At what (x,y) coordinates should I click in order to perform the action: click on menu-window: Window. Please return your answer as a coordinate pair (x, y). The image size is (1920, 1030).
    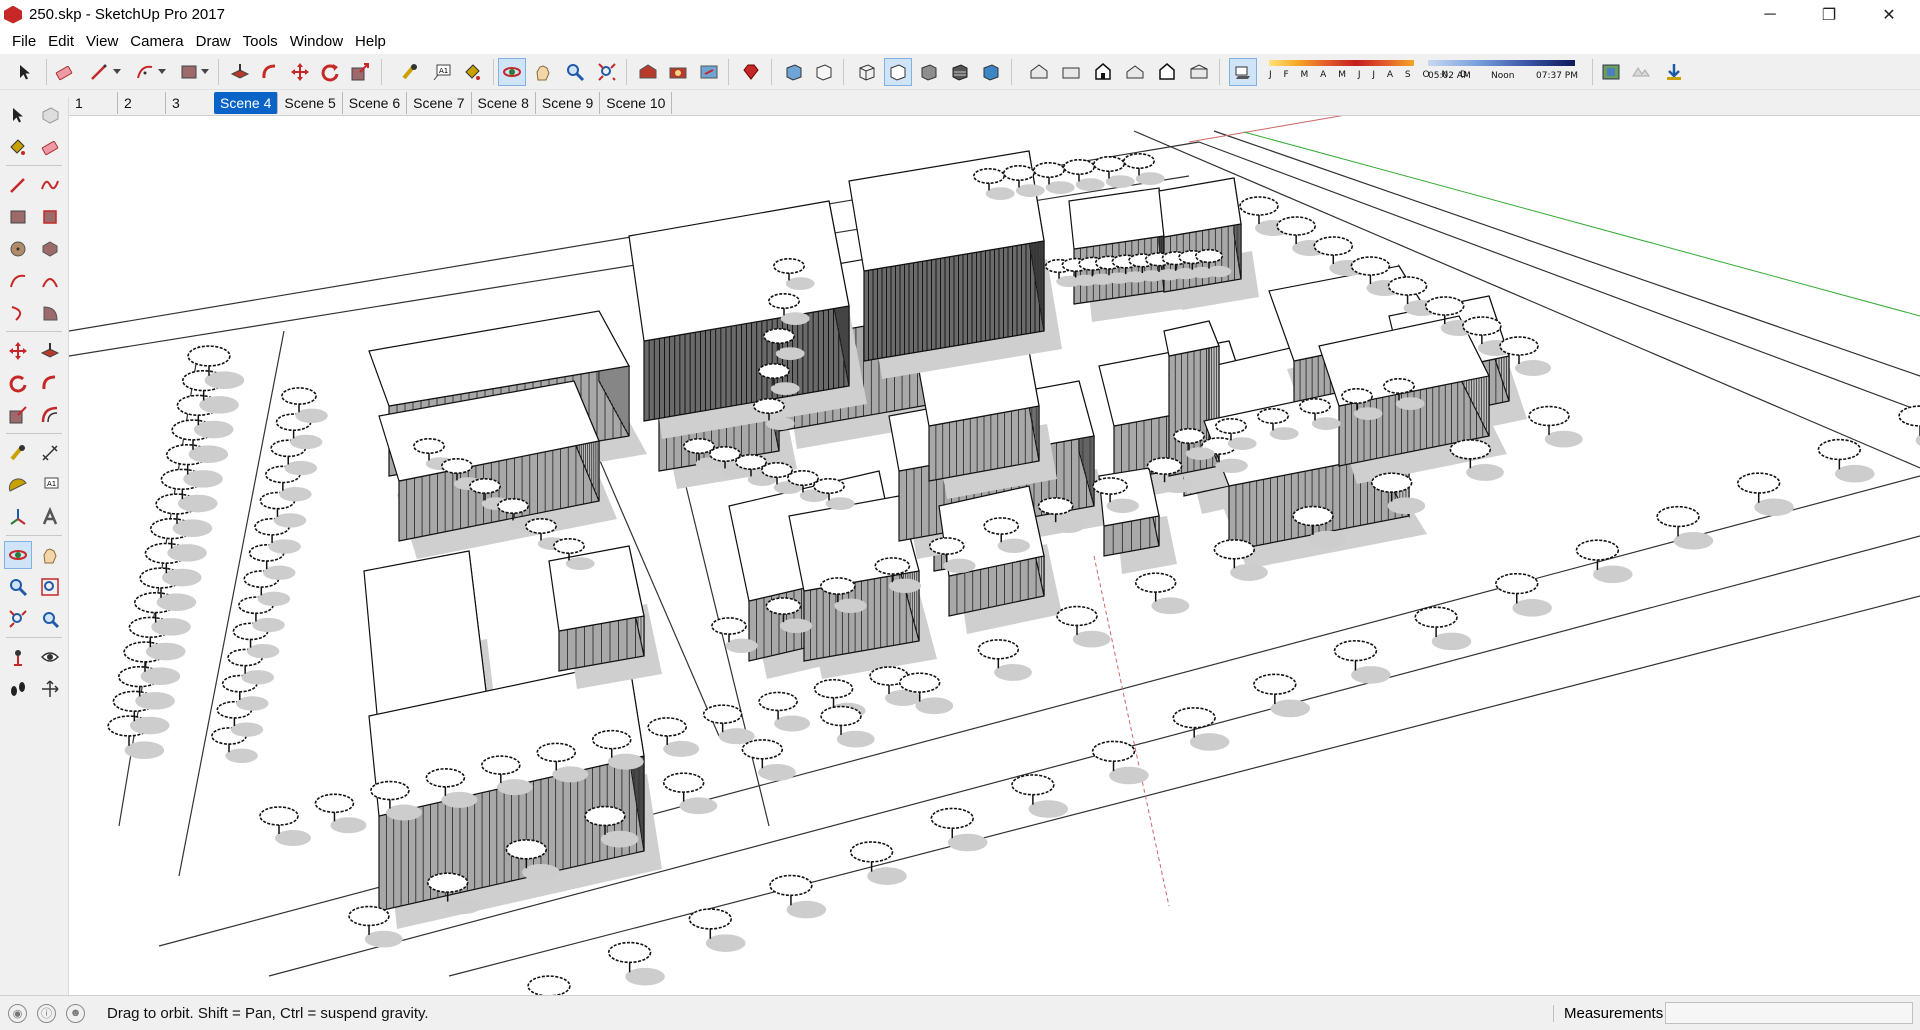
    Looking at the image, I should click on (316, 41).